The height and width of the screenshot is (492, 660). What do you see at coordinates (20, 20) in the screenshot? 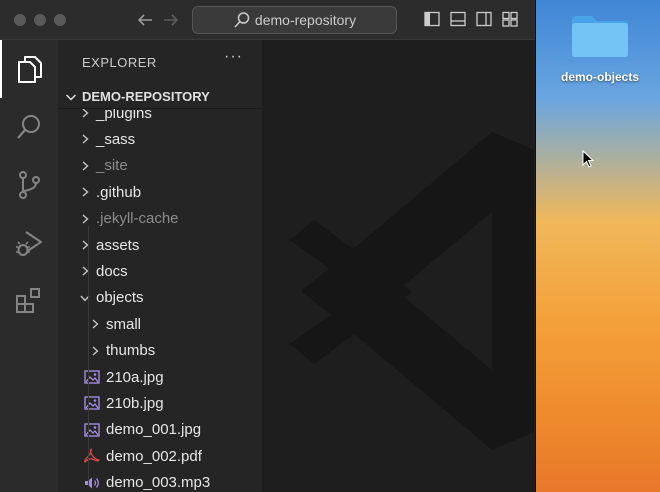
I see `close-window-button` at bounding box center [20, 20].